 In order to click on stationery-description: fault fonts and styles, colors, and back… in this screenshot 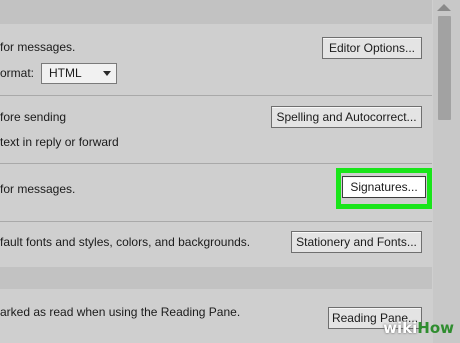, I will do `click(125, 242)`.